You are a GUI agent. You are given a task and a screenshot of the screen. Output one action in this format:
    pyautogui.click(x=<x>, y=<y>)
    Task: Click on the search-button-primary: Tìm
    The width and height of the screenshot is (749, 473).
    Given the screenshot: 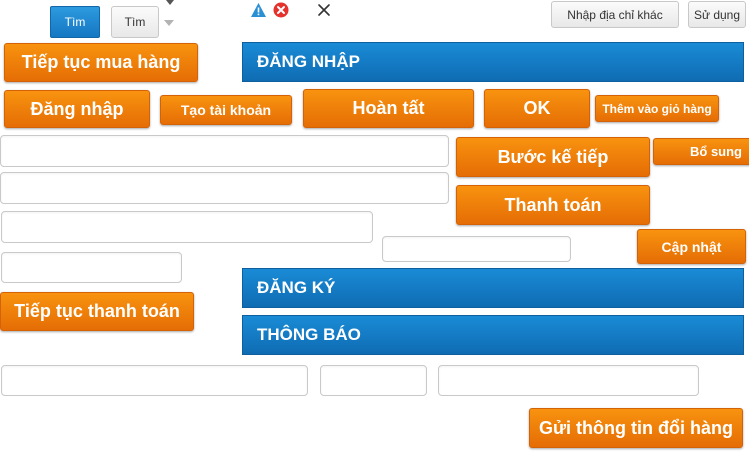 What is the action you would take?
    pyautogui.click(x=75, y=22)
    